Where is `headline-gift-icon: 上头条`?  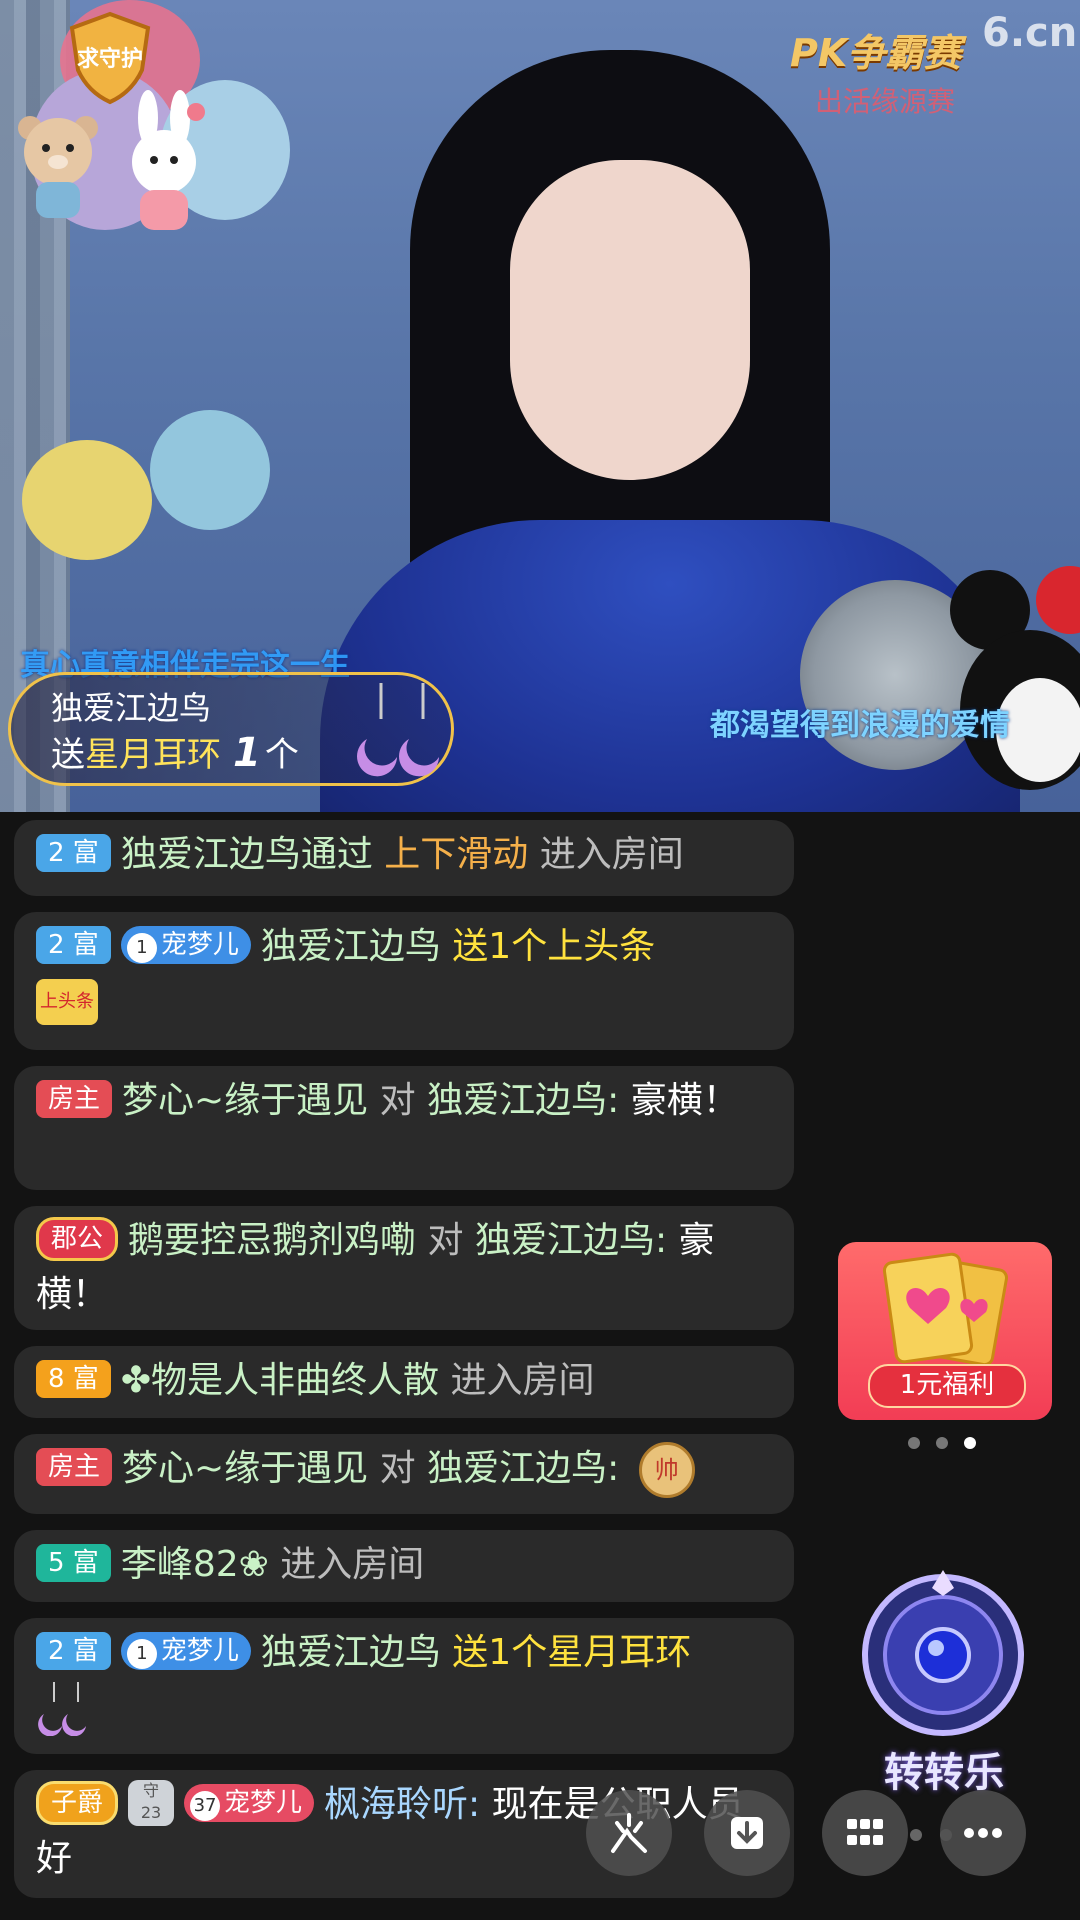
headline-gift-icon: 上头条 is located at coordinates (67, 1002).